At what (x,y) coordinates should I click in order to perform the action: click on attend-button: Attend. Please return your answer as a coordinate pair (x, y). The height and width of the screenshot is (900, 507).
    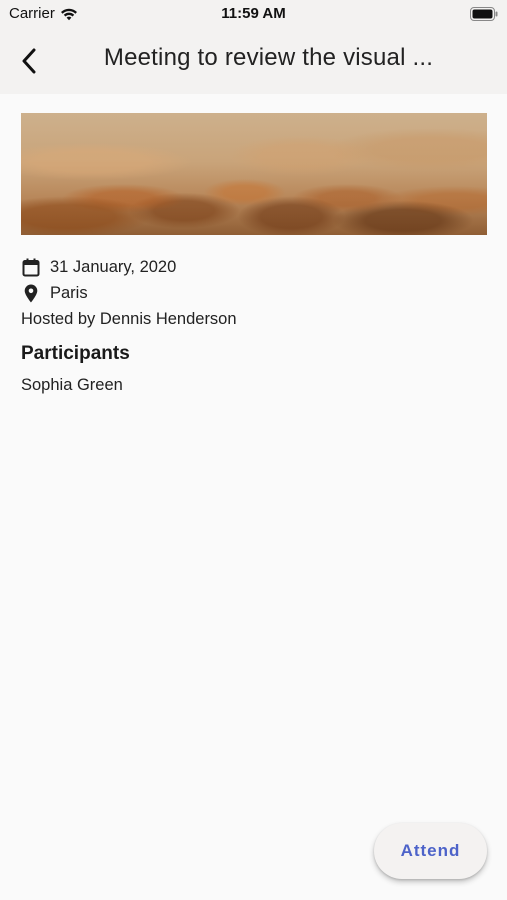
    Looking at the image, I should click on (430, 851).